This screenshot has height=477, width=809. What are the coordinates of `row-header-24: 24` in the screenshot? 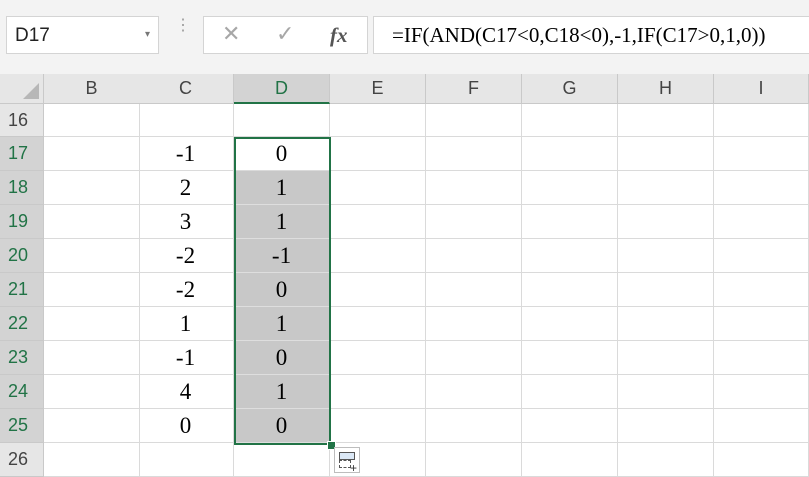 It's located at (22, 392).